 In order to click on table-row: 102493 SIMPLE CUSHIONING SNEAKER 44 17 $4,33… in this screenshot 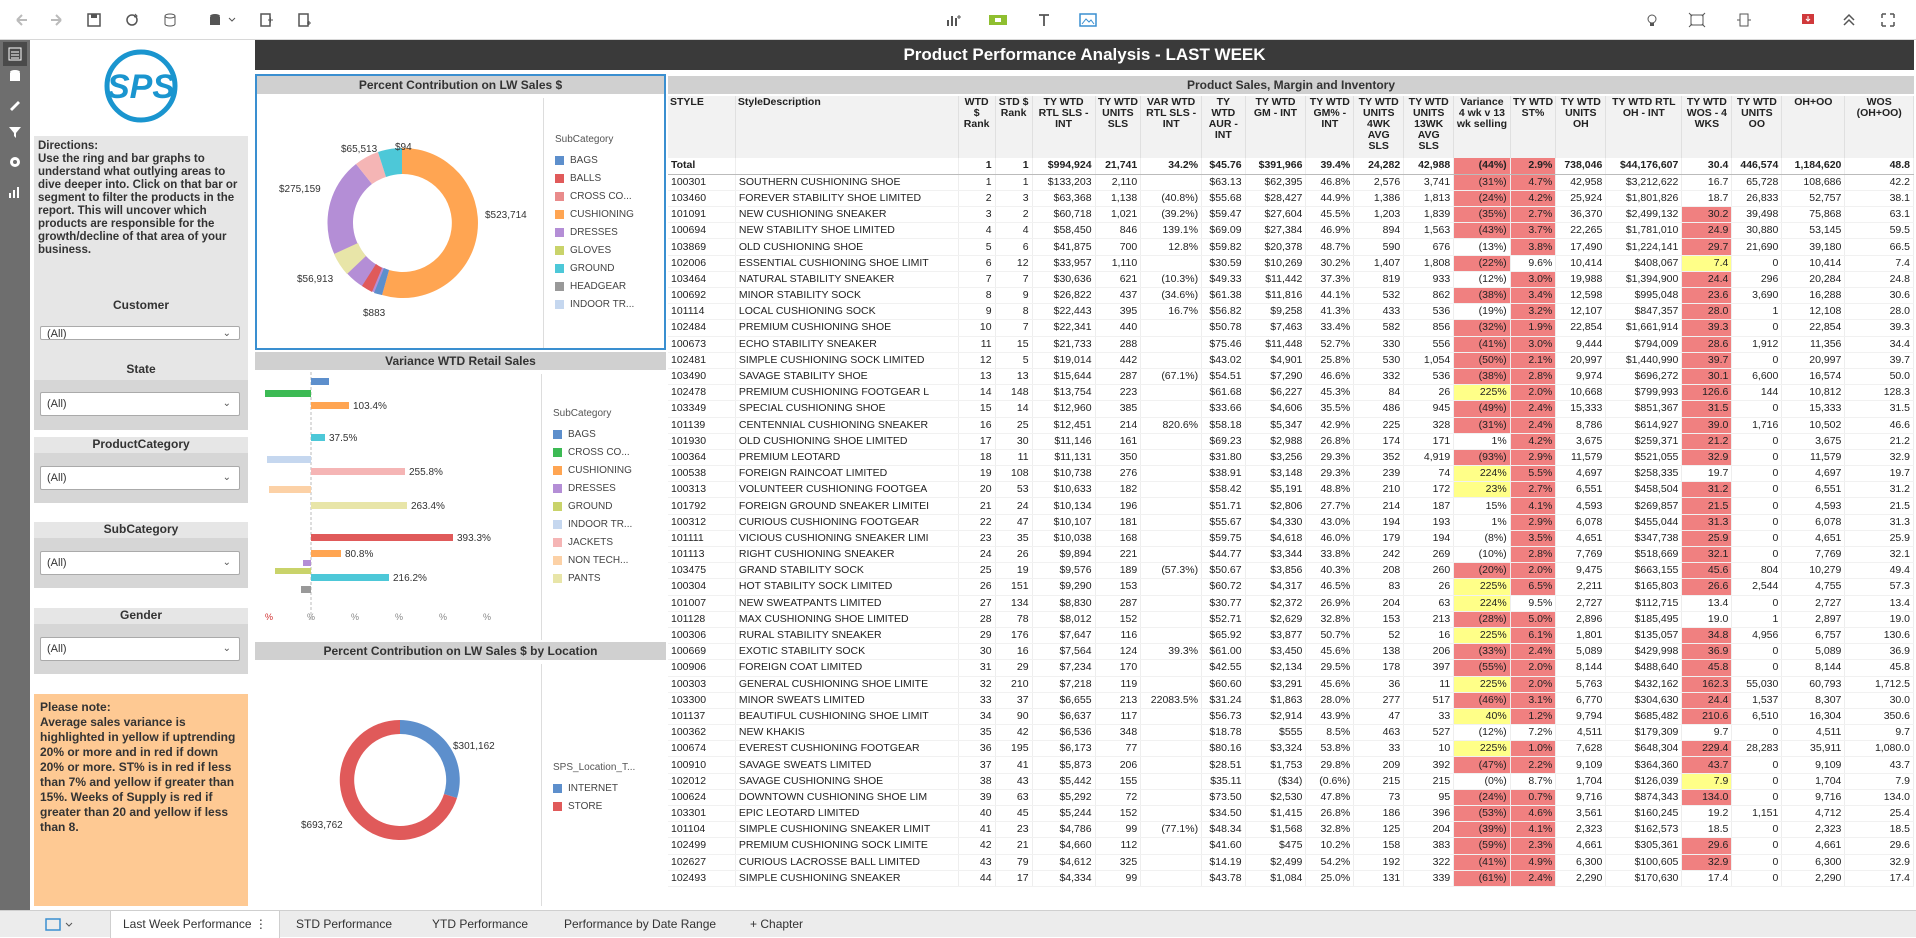, I will do `click(1291, 878)`.